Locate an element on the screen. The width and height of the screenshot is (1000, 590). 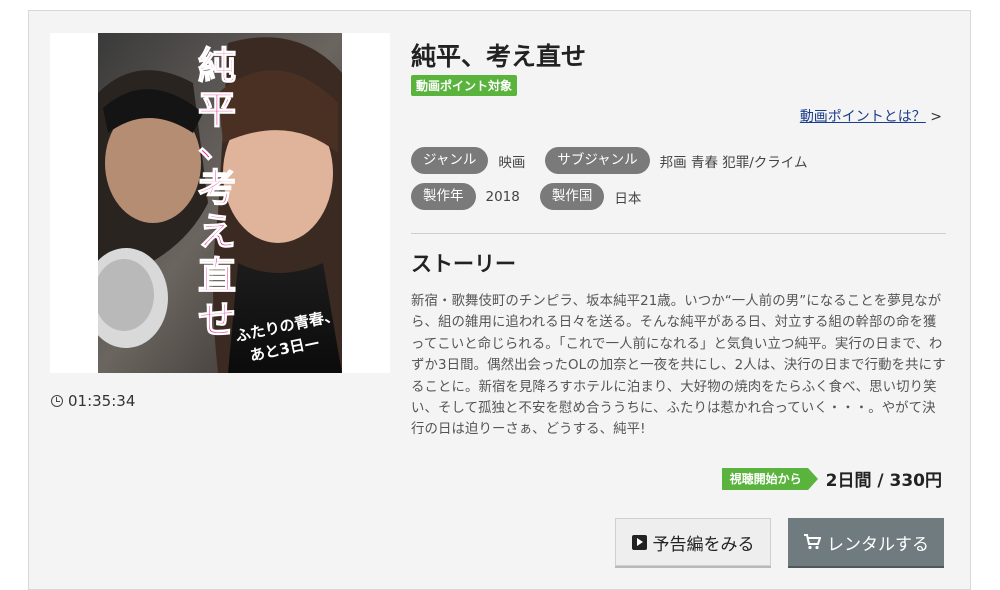
poster-title-char: 純 is located at coordinates (217, 66).